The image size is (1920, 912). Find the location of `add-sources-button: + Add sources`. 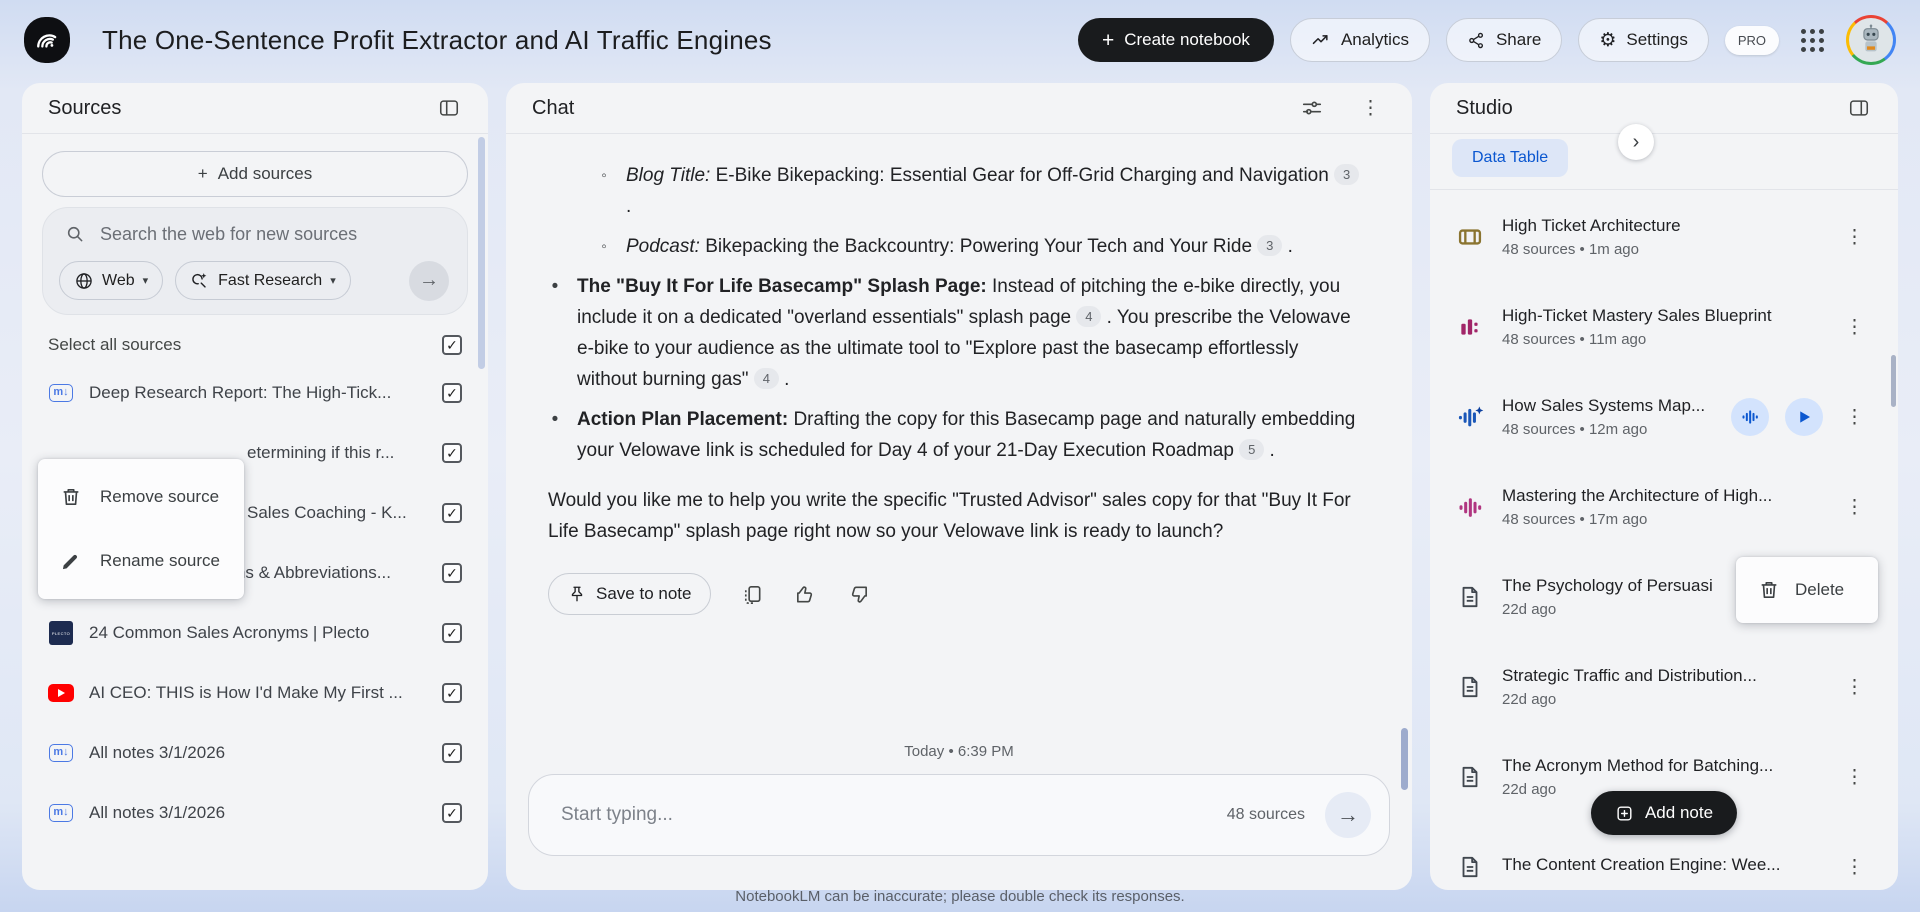

add-sources-button: + Add sources is located at coordinates (255, 174).